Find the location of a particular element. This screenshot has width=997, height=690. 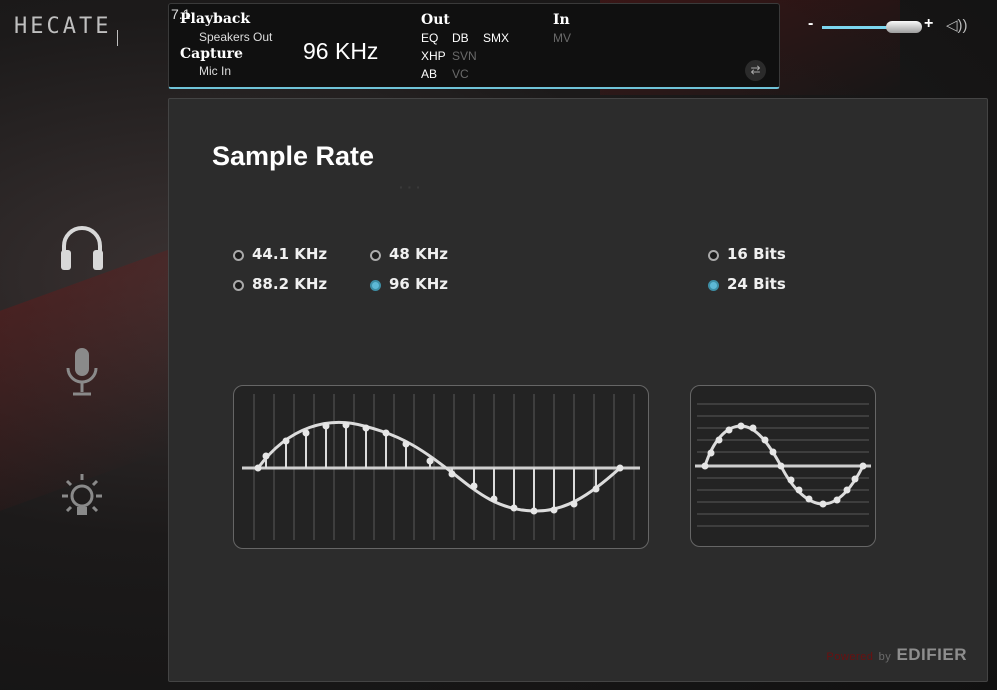

ghost-text: · · · is located at coordinates (410, 187).